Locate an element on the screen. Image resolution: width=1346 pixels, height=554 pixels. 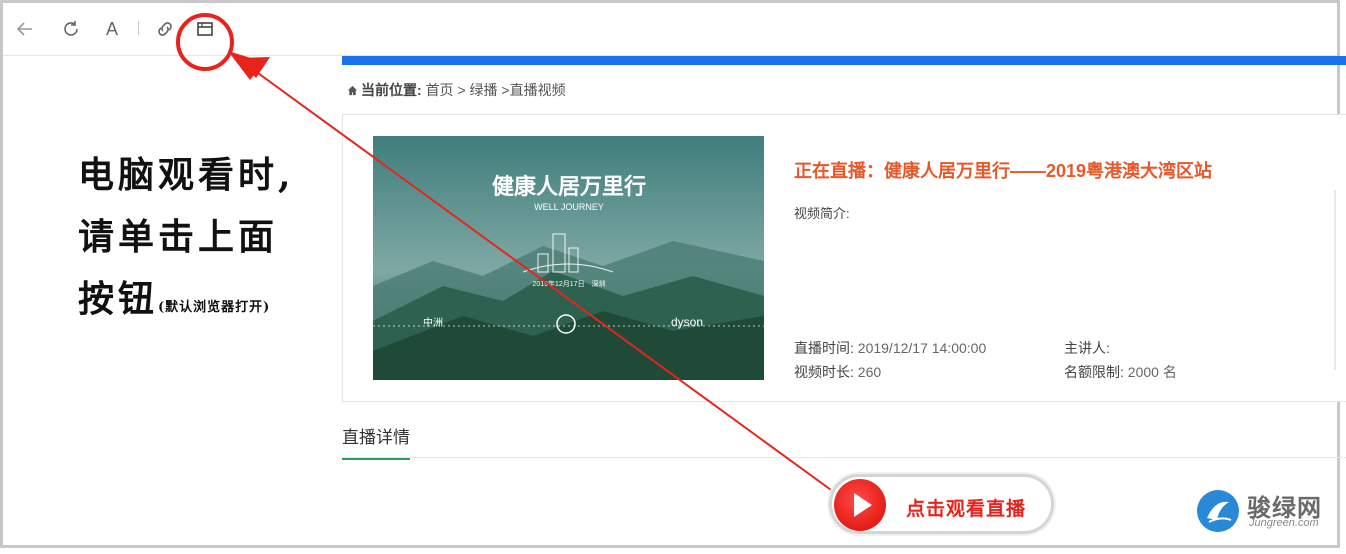
refresh-icon is located at coordinates (71, 29).